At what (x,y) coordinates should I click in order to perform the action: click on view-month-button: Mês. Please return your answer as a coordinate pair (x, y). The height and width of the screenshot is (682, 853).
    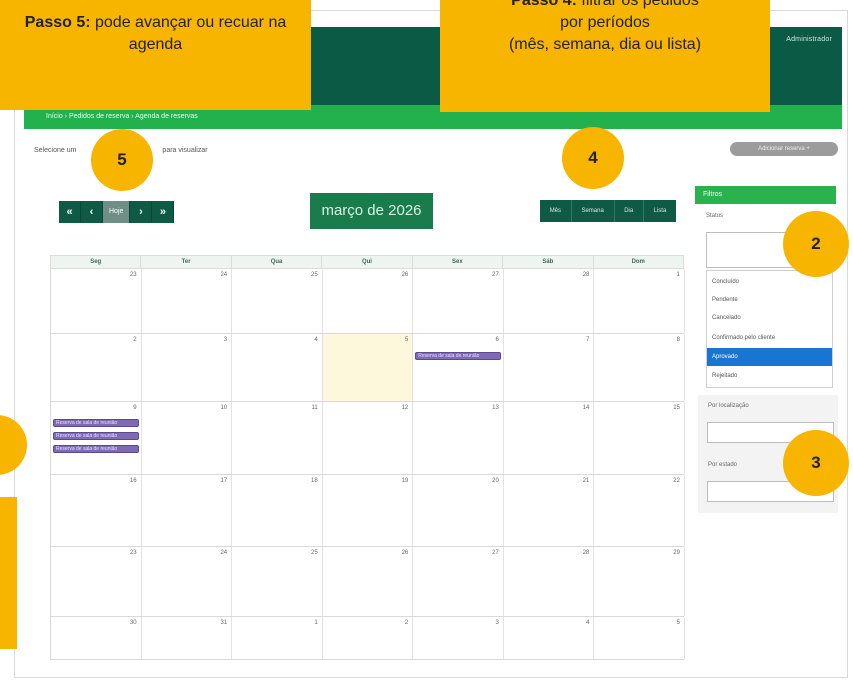
    Looking at the image, I should click on (556, 211).